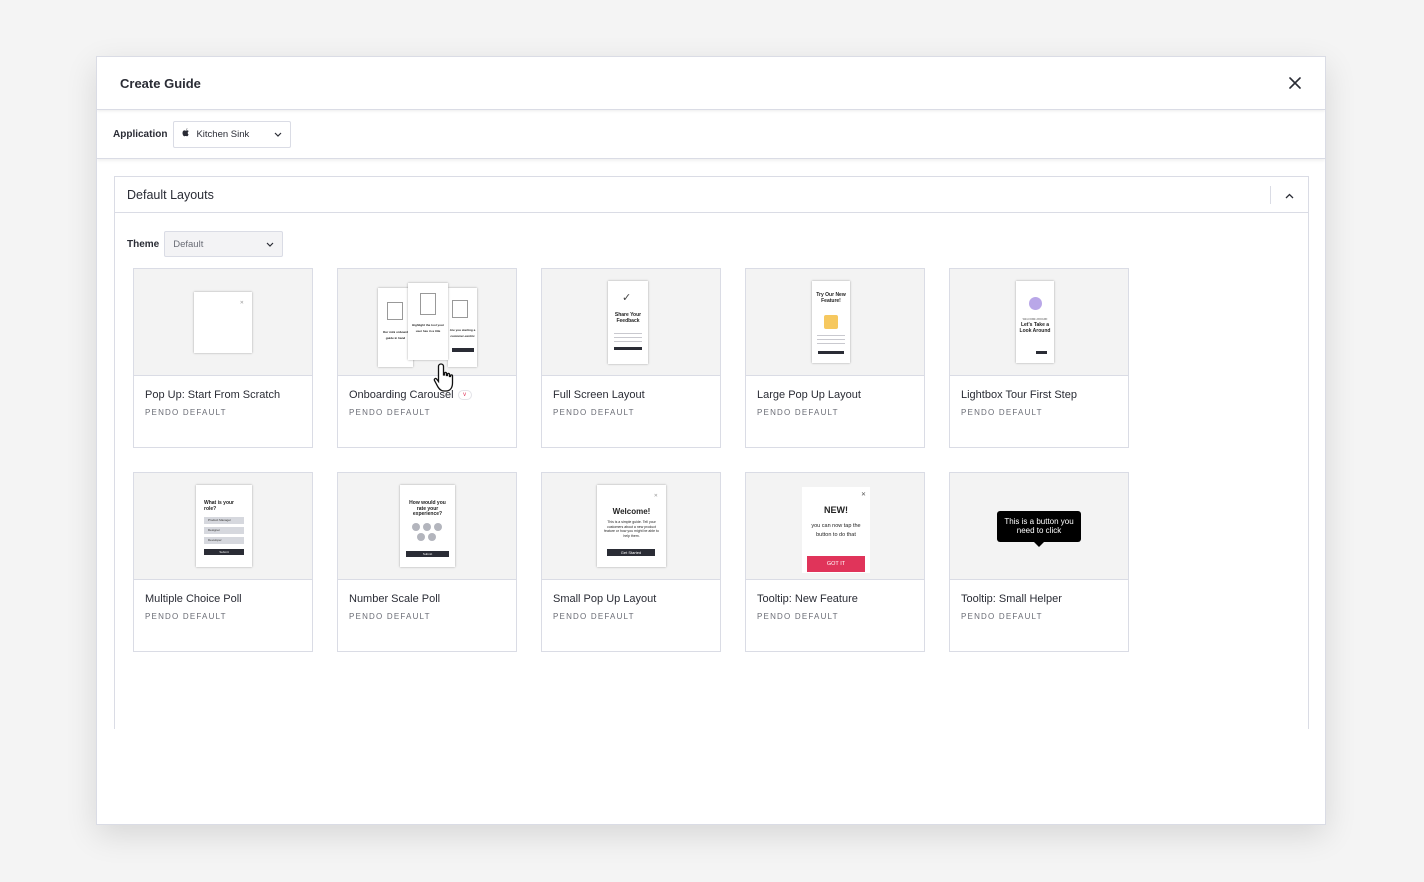 This screenshot has height=882, width=1424. I want to click on layout-thumbnail: ✓ Share Your Feedback, so click(631, 322).